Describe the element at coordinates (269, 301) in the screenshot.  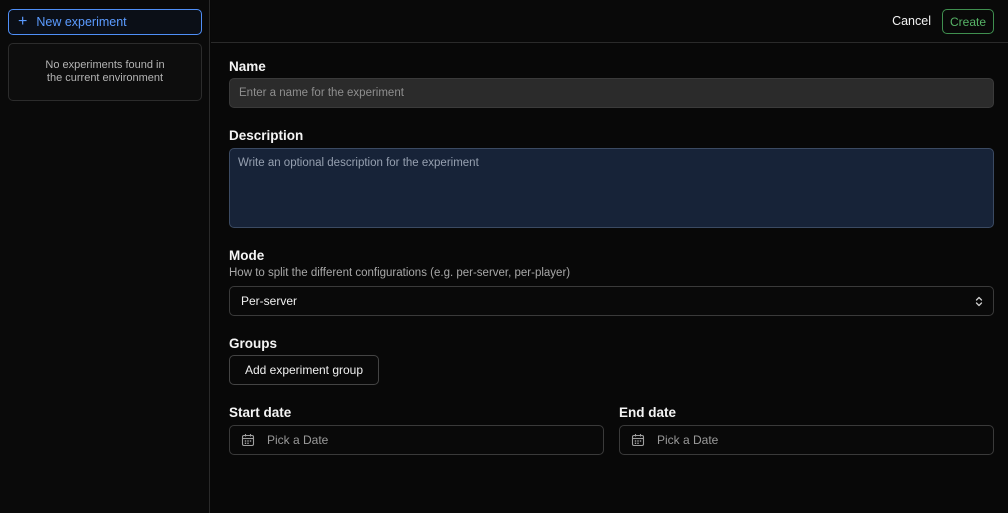
I see `mode-selected-value: Per-server` at that location.